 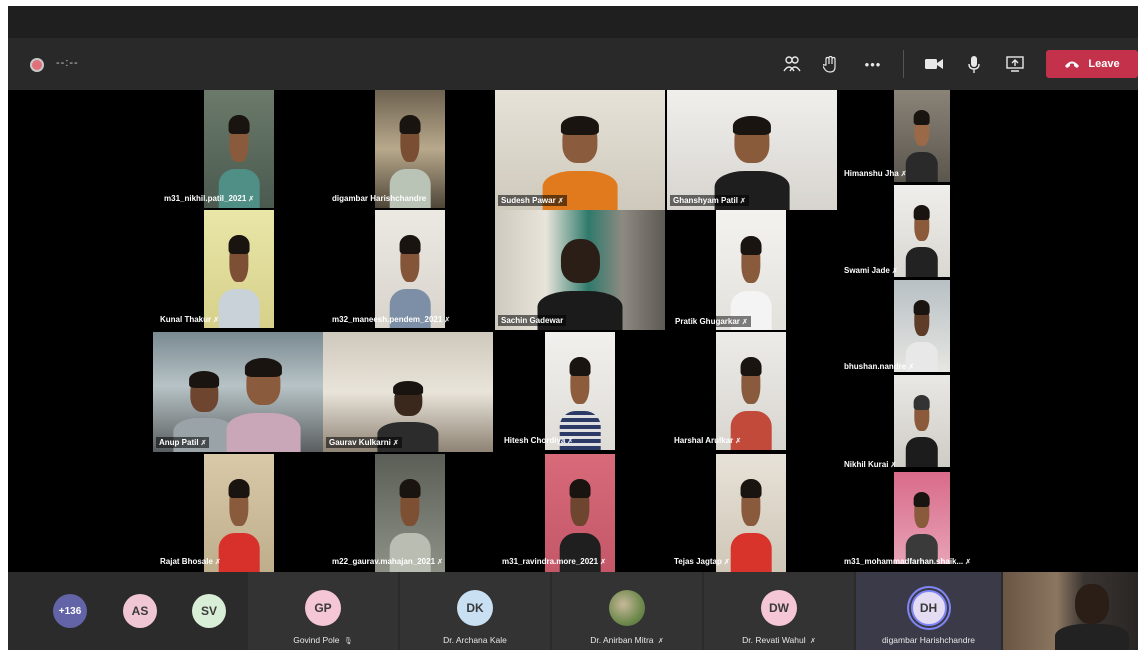 I want to click on avatar: DW, so click(x=779, y=608).